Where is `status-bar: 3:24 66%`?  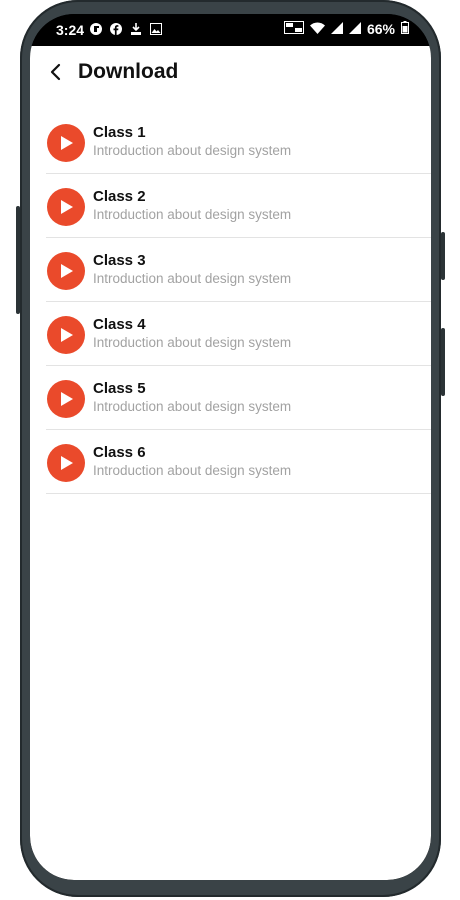 status-bar: 3:24 66% is located at coordinates (230, 30).